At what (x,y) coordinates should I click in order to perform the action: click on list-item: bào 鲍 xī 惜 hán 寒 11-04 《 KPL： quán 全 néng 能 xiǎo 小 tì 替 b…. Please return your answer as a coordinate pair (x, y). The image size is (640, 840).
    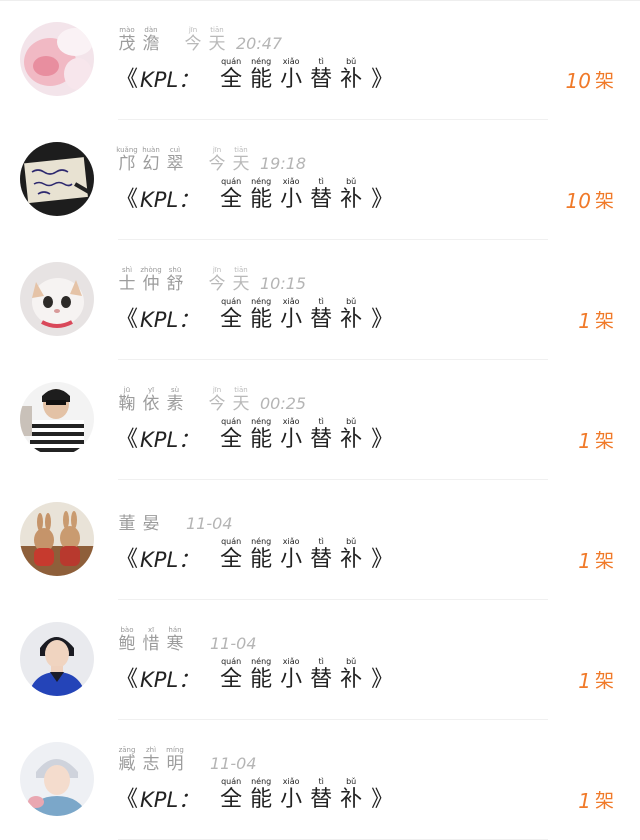
    Looking at the image, I should click on (320, 660).